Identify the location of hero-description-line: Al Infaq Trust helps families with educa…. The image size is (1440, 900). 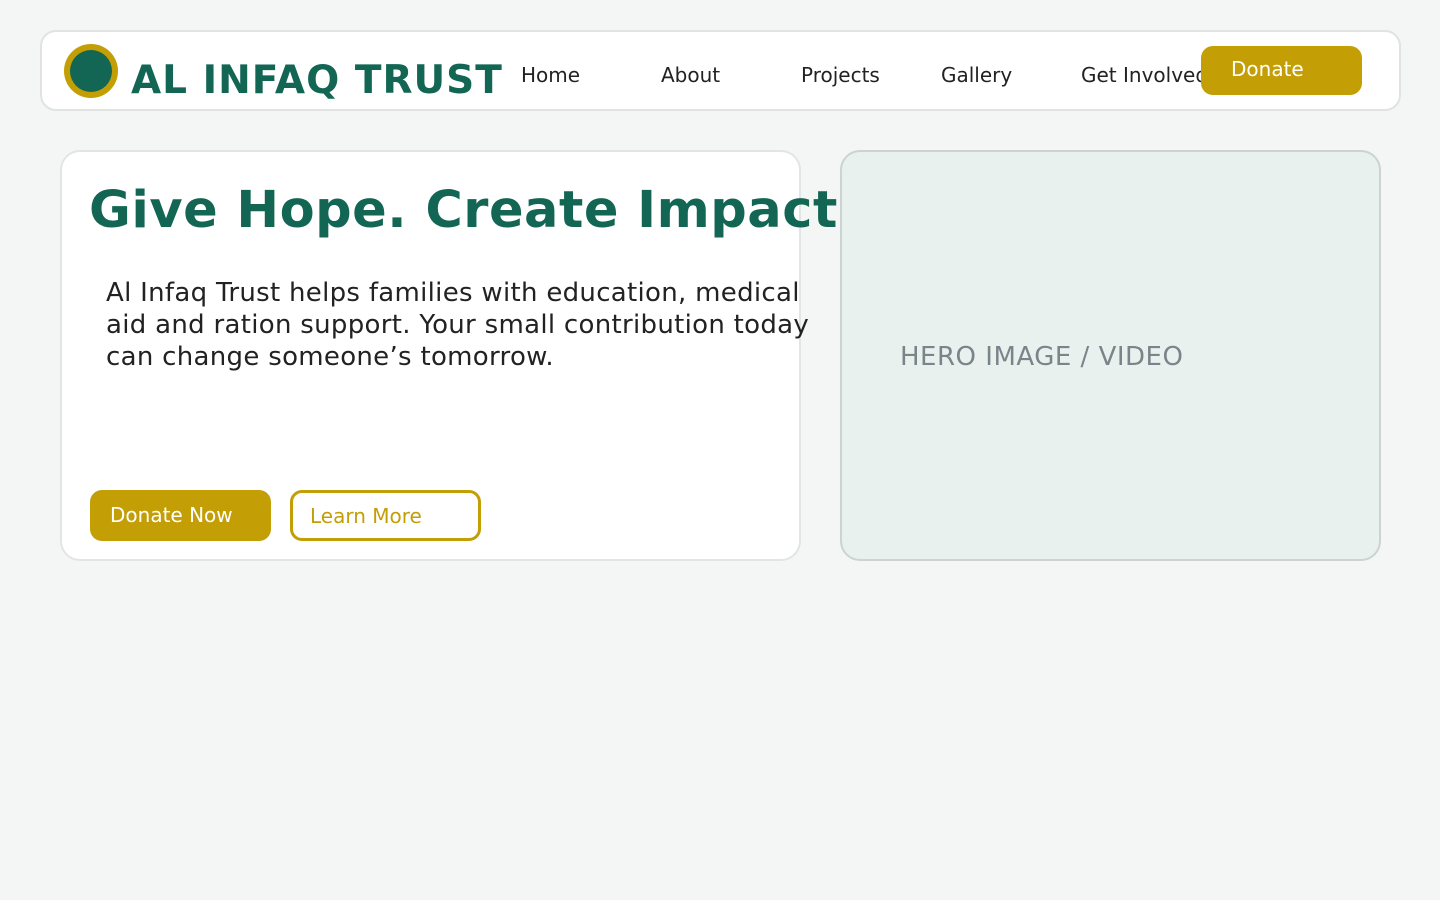
(453, 293).